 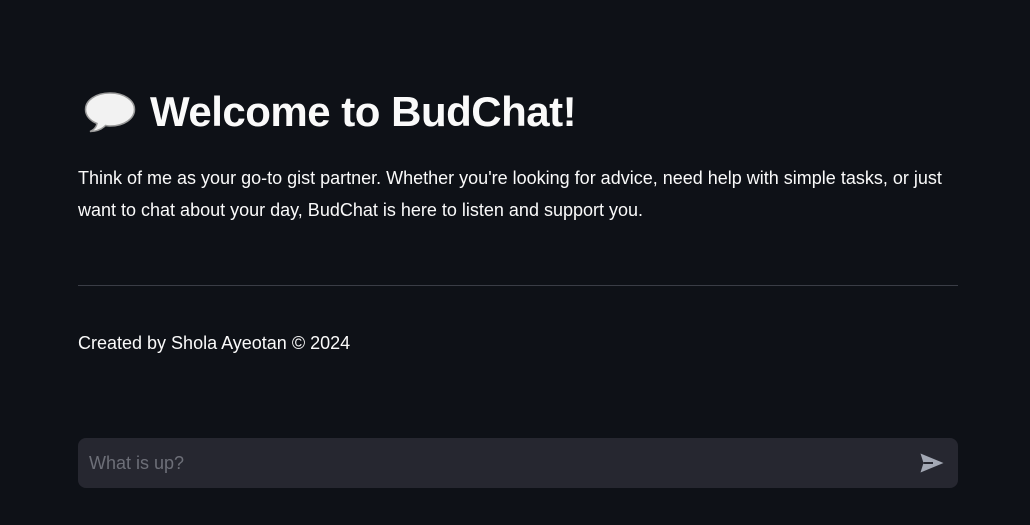 I want to click on divider, so click(x=518, y=285).